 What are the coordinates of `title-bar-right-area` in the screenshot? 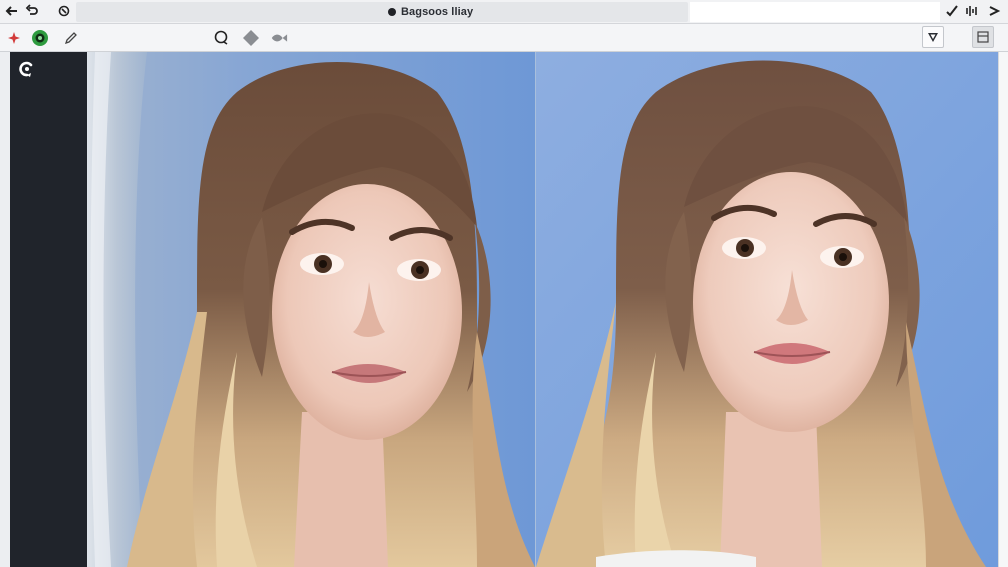 It's located at (815, 12).